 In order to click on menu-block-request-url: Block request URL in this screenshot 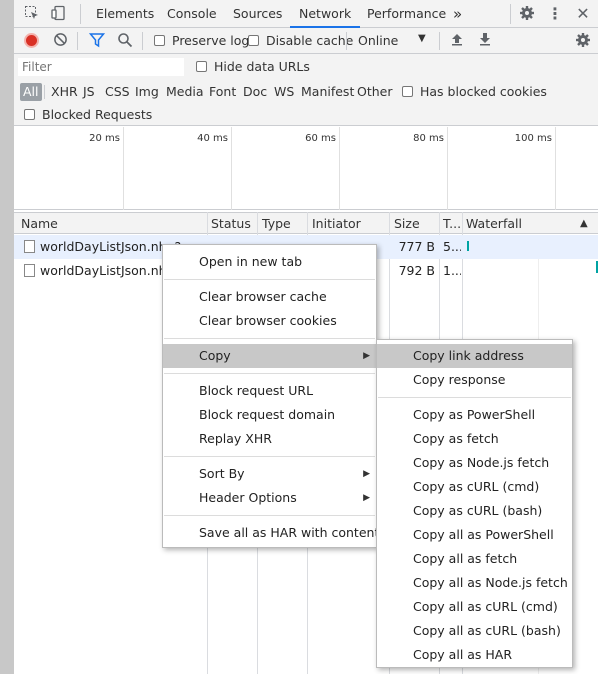, I will do `click(269, 391)`.